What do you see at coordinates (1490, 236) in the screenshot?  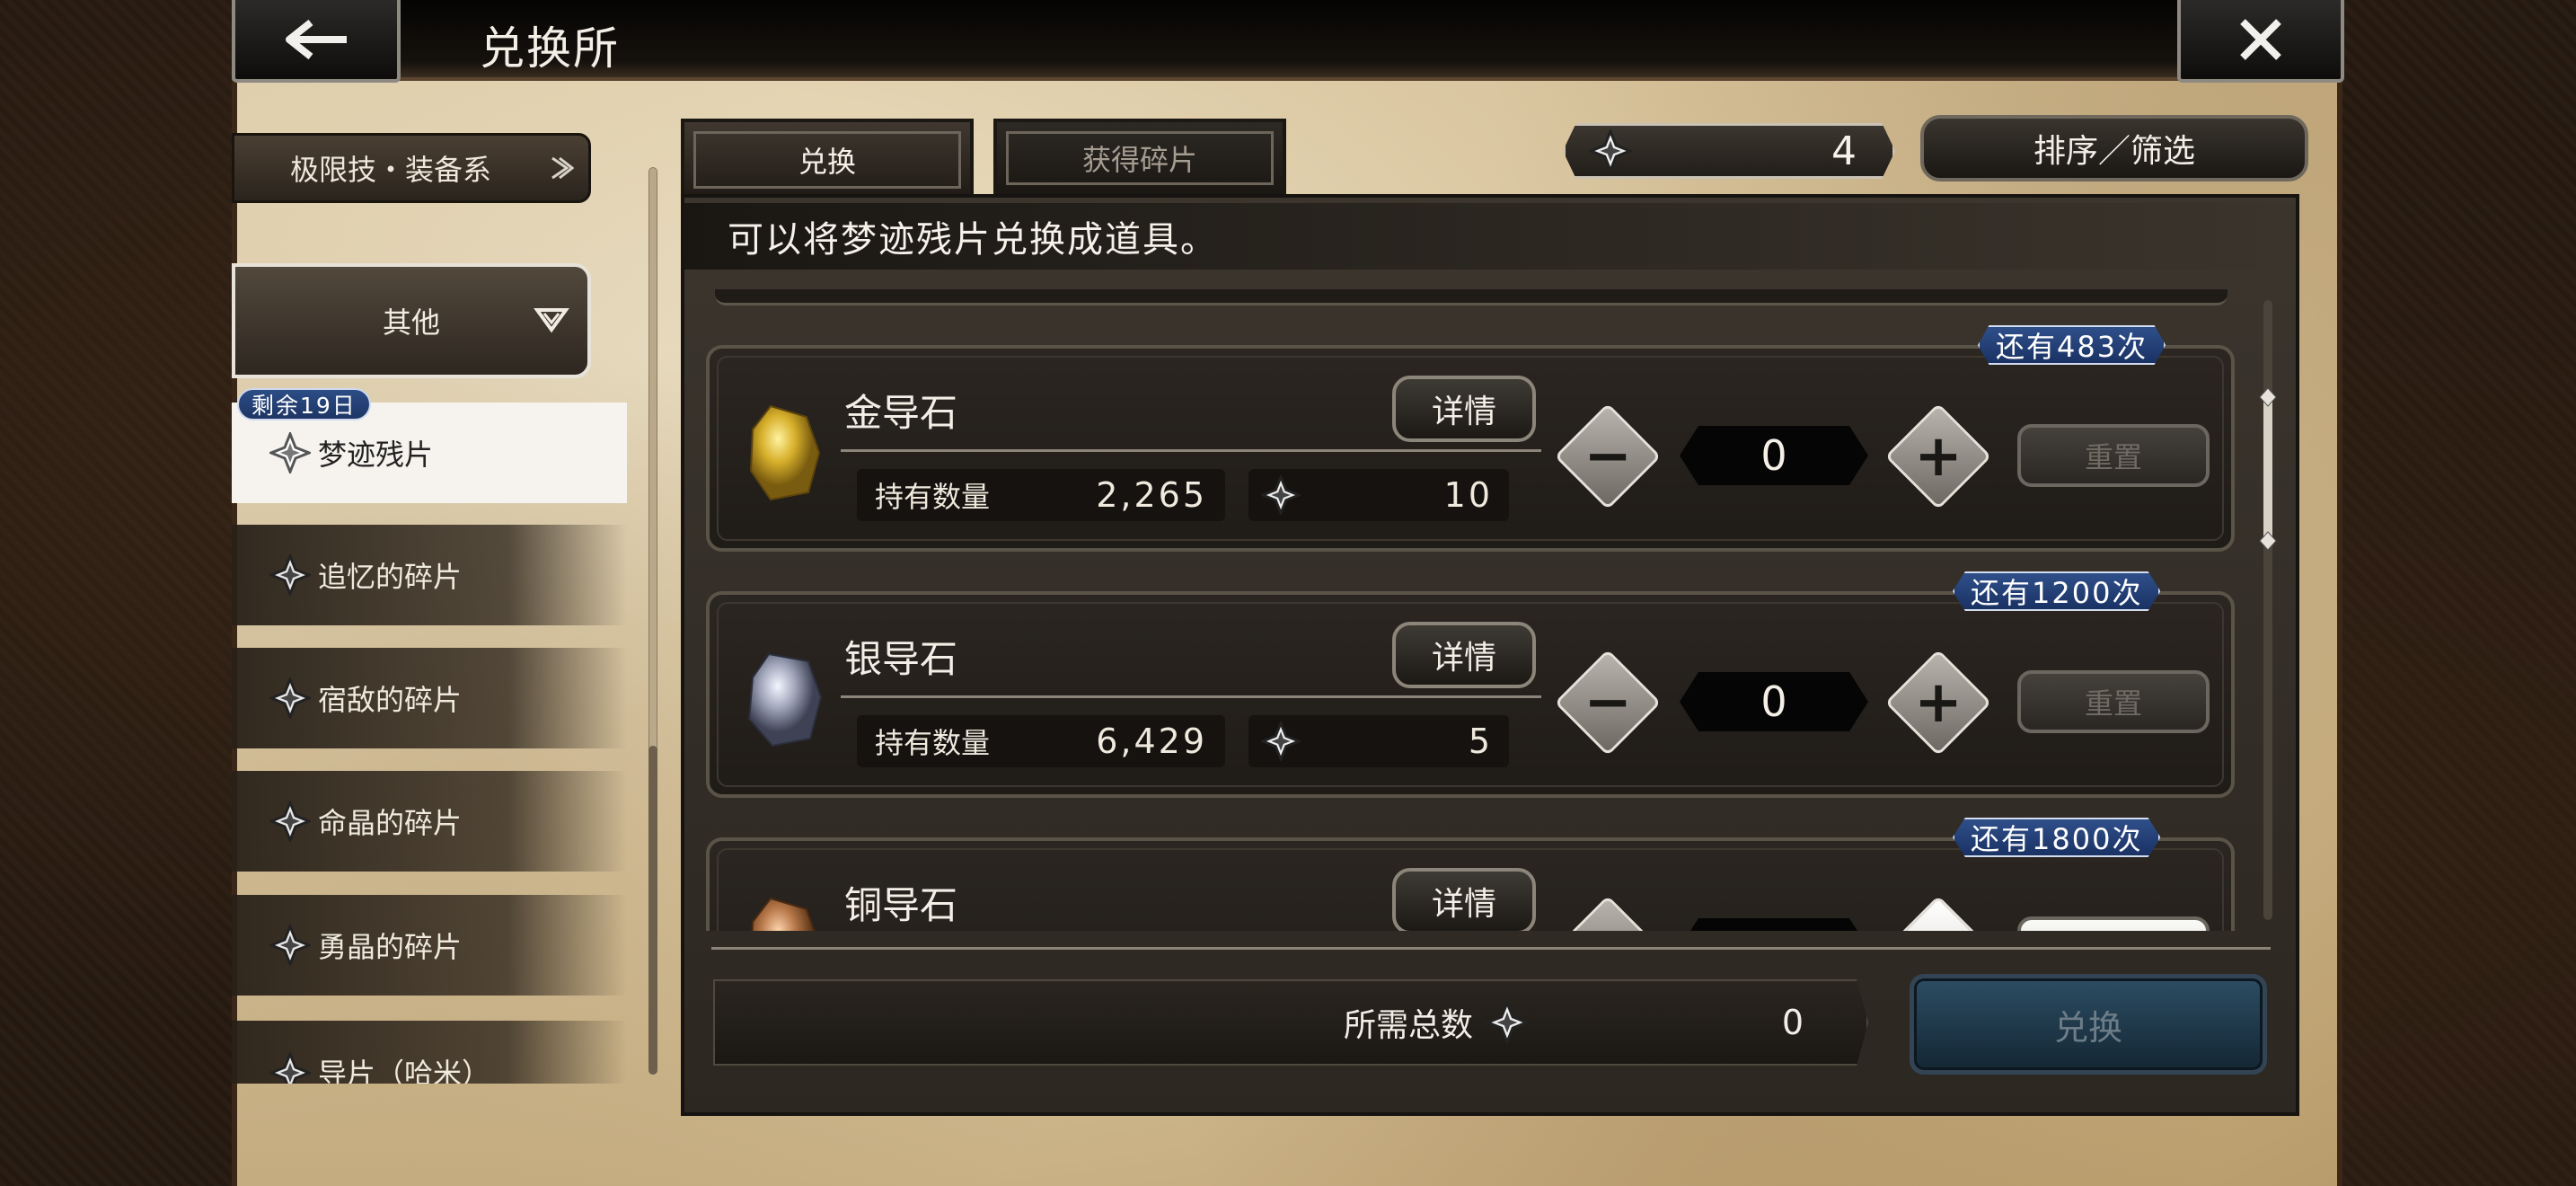 I see `notice-text: 可以将梦迹残片兑换成道具。` at bounding box center [1490, 236].